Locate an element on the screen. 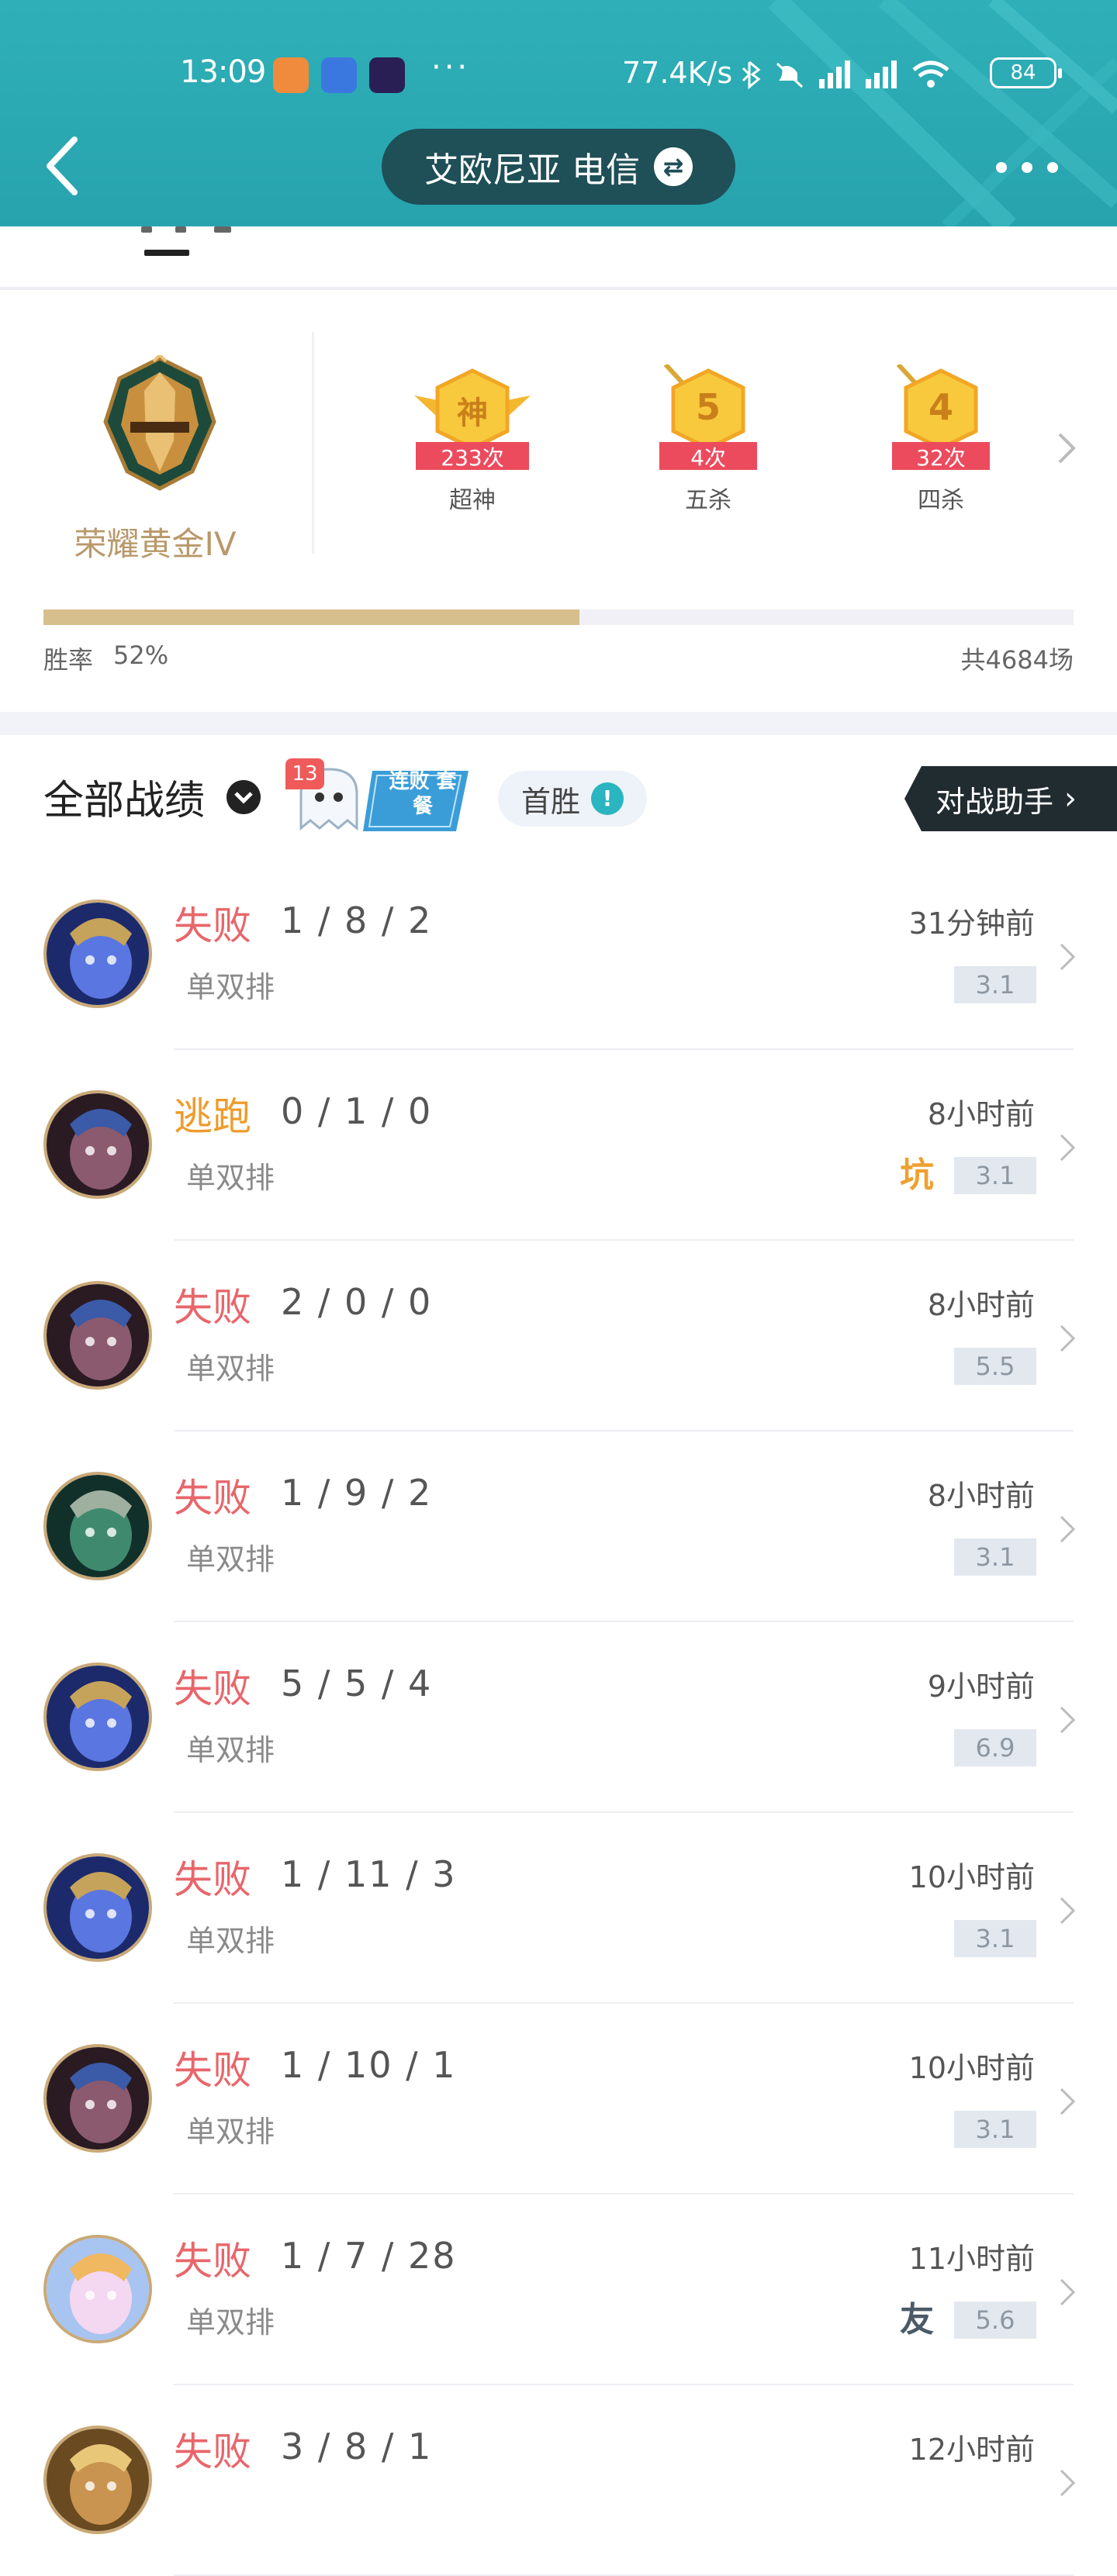  filter-title: 全部战绩 is located at coordinates (124, 797).